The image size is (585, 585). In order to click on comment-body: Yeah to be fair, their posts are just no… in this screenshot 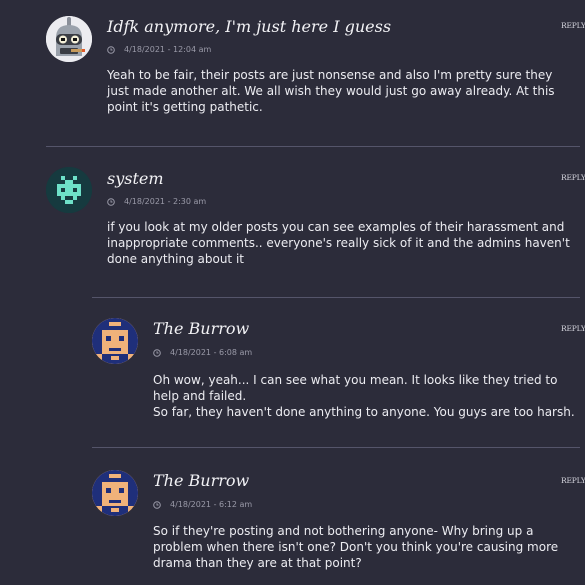, I will do `click(342, 91)`.